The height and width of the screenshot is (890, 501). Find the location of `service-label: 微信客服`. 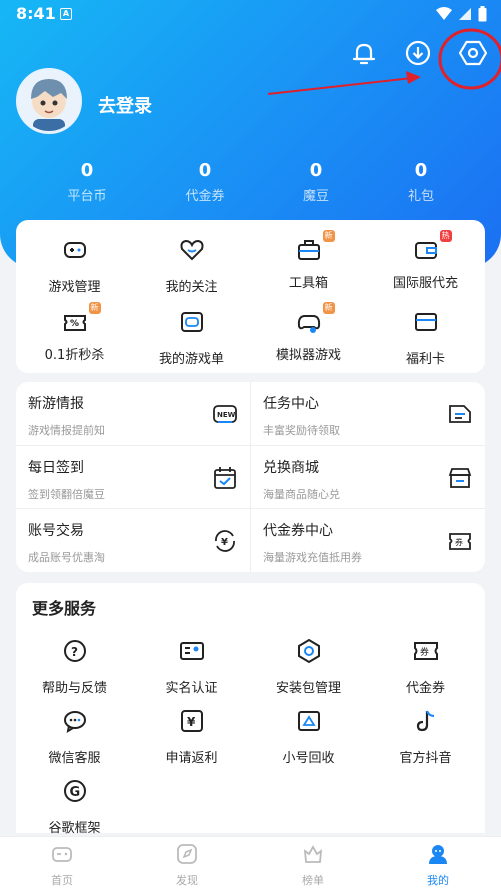

service-label: 微信客服 is located at coordinates (74, 758).